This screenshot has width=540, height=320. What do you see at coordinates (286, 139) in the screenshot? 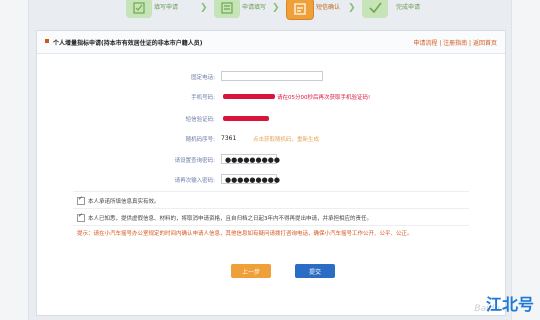
I see `captcha-refresh-link: 点击获取随机码，重新生成` at bounding box center [286, 139].